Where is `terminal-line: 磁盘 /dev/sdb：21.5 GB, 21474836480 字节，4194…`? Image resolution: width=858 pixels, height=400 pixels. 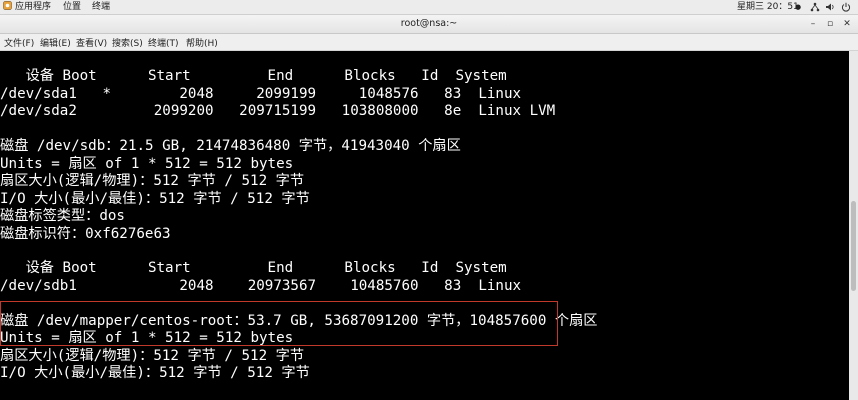 terminal-line: 磁盘 /dev/sdb：21.5 GB, 21474836480 字节，4194… is located at coordinates (230, 146).